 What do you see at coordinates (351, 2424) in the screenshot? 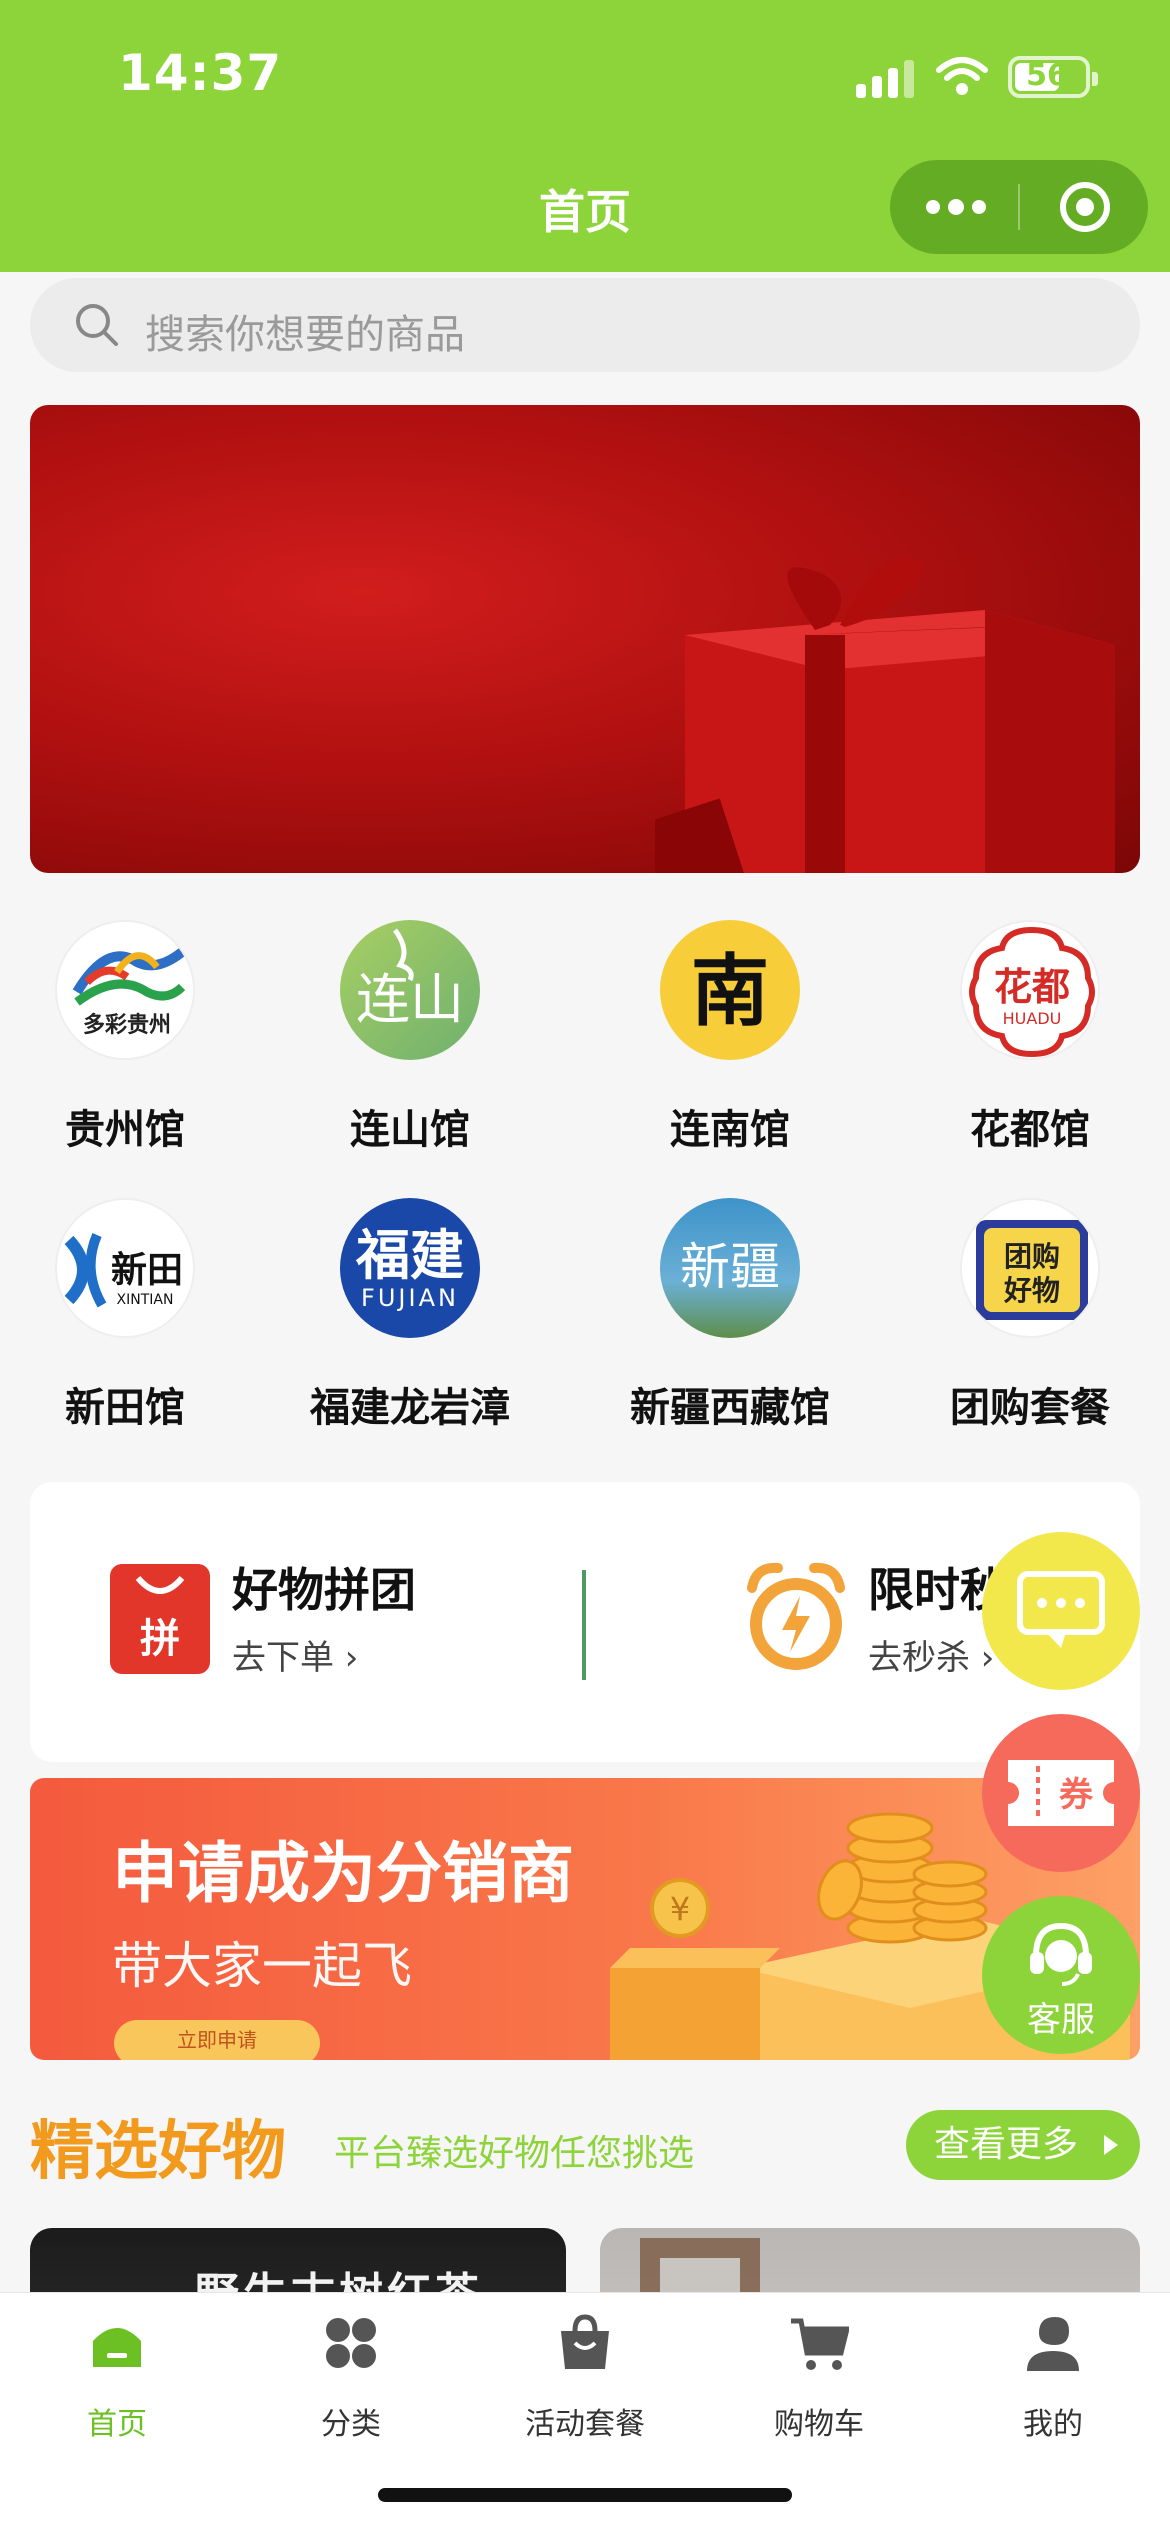
I see `tab-label: 分类` at bounding box center [351, 2424].